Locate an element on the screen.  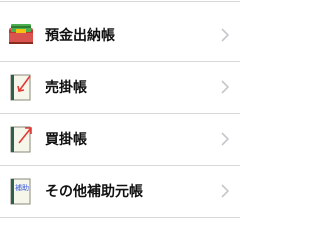
list-item-label: 買掛帳 is located at coordinates (66, 140).